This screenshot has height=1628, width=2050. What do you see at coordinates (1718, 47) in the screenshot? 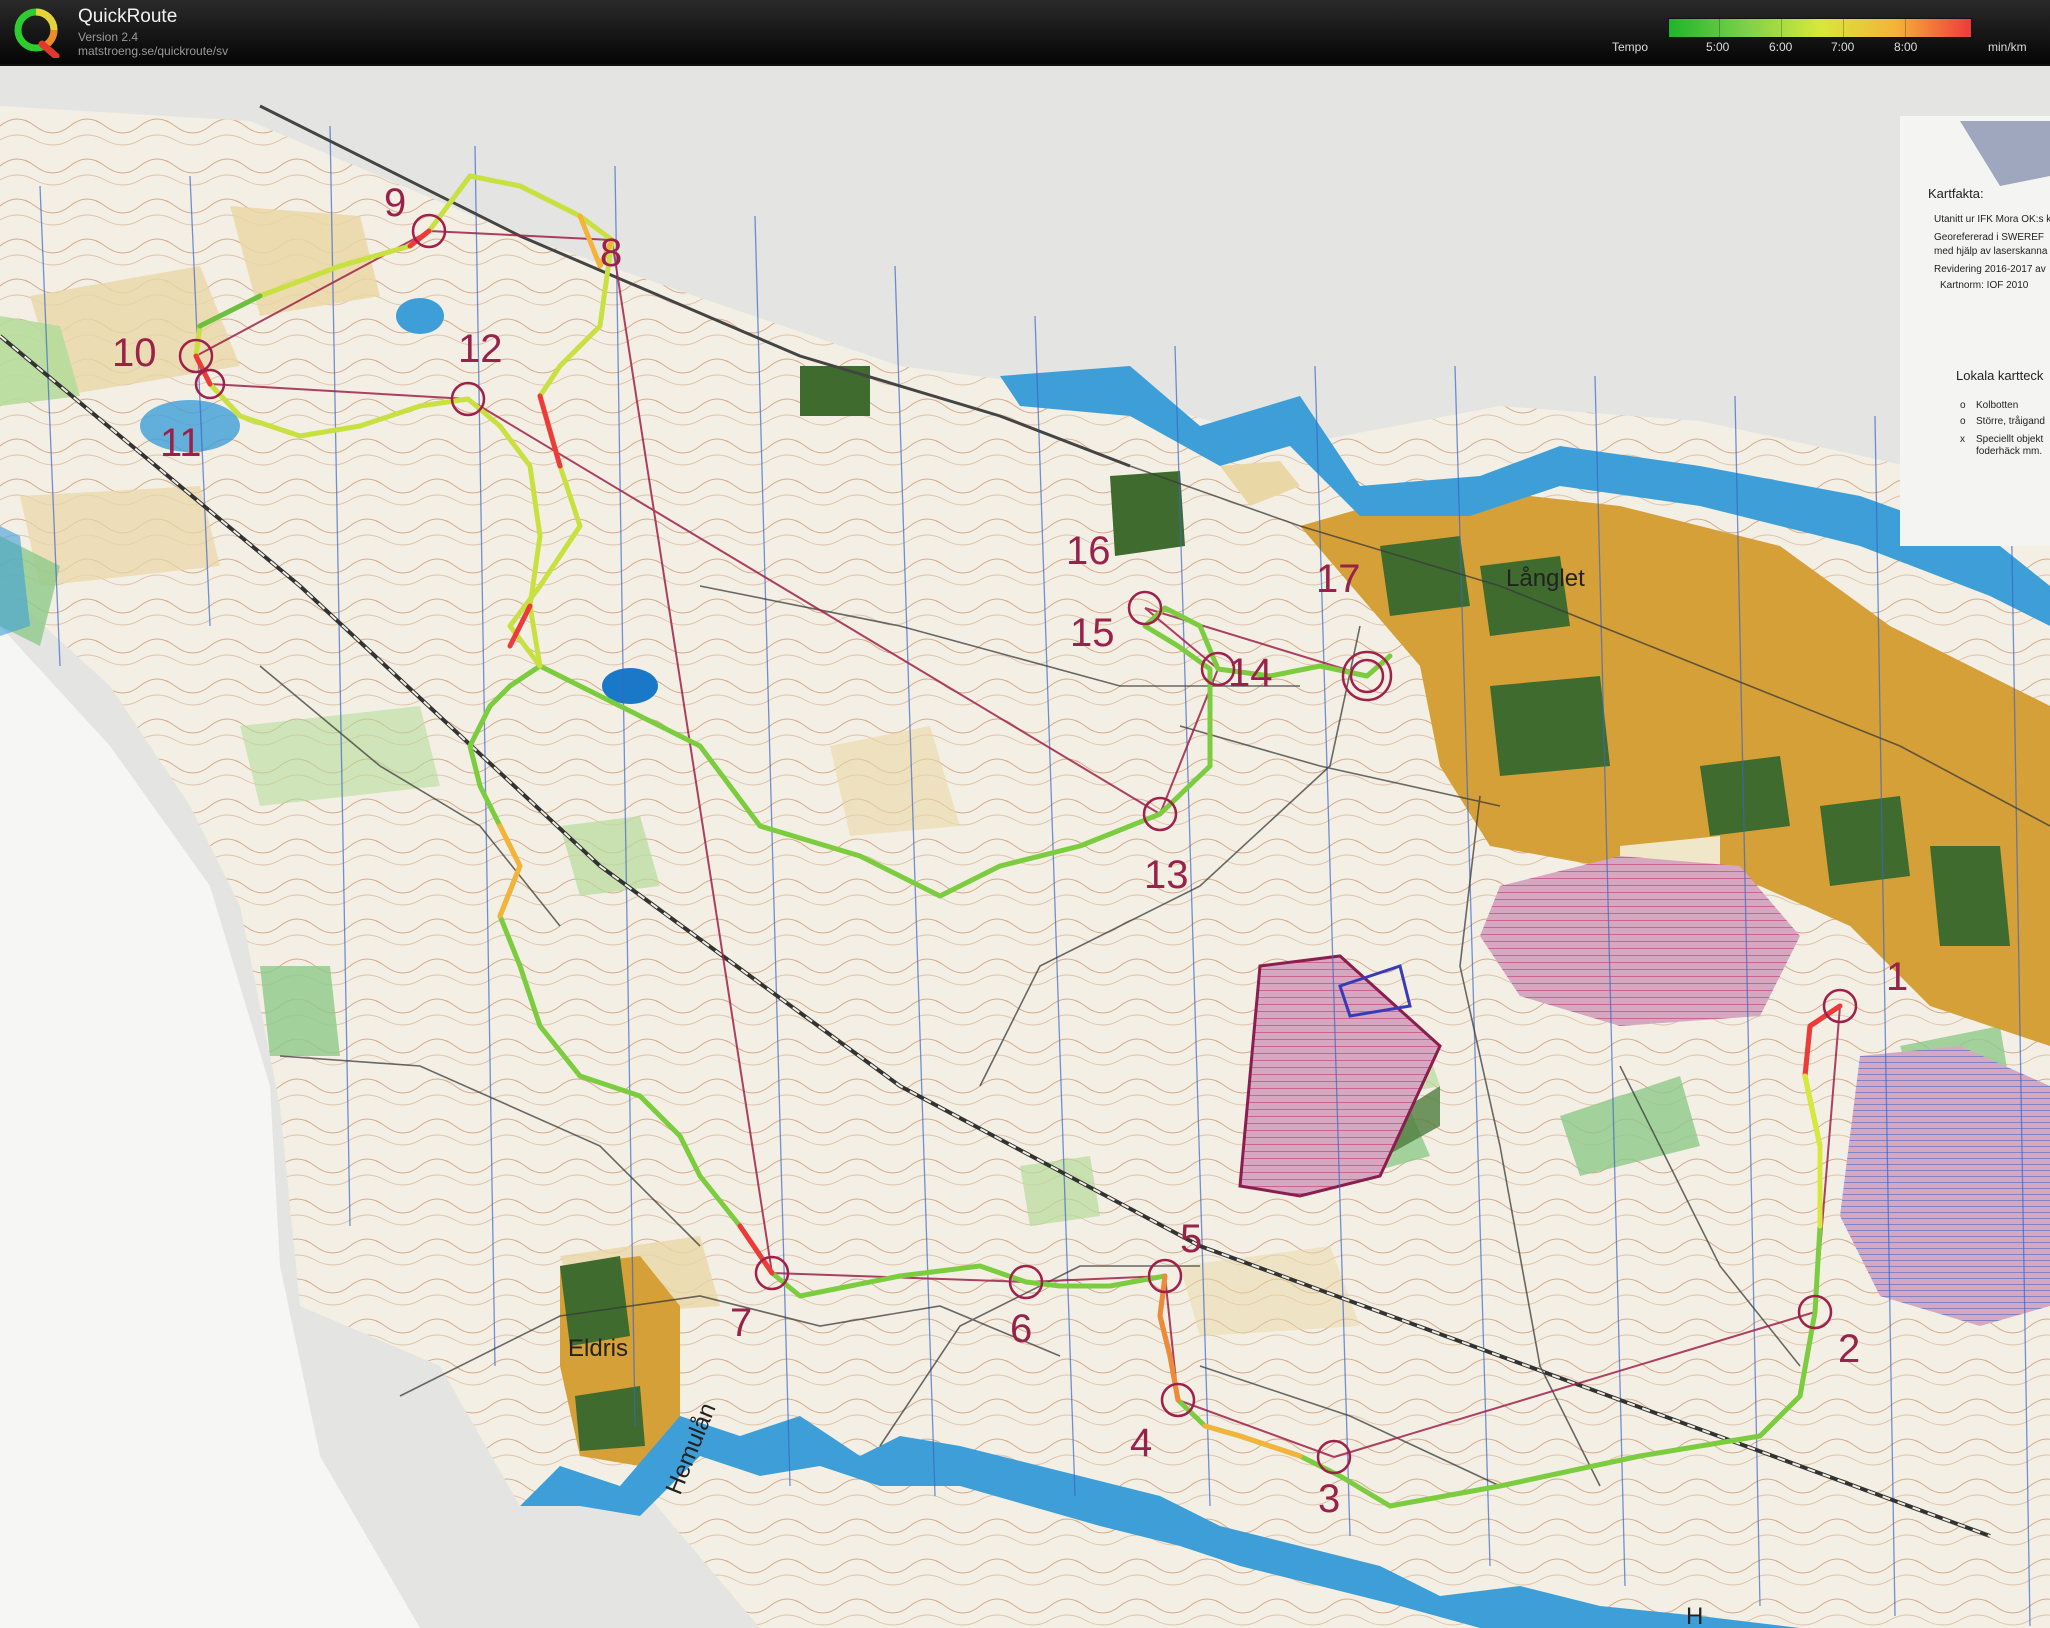
I see `pace-tick-label: 5:00` at bounding box center [1718, 47].